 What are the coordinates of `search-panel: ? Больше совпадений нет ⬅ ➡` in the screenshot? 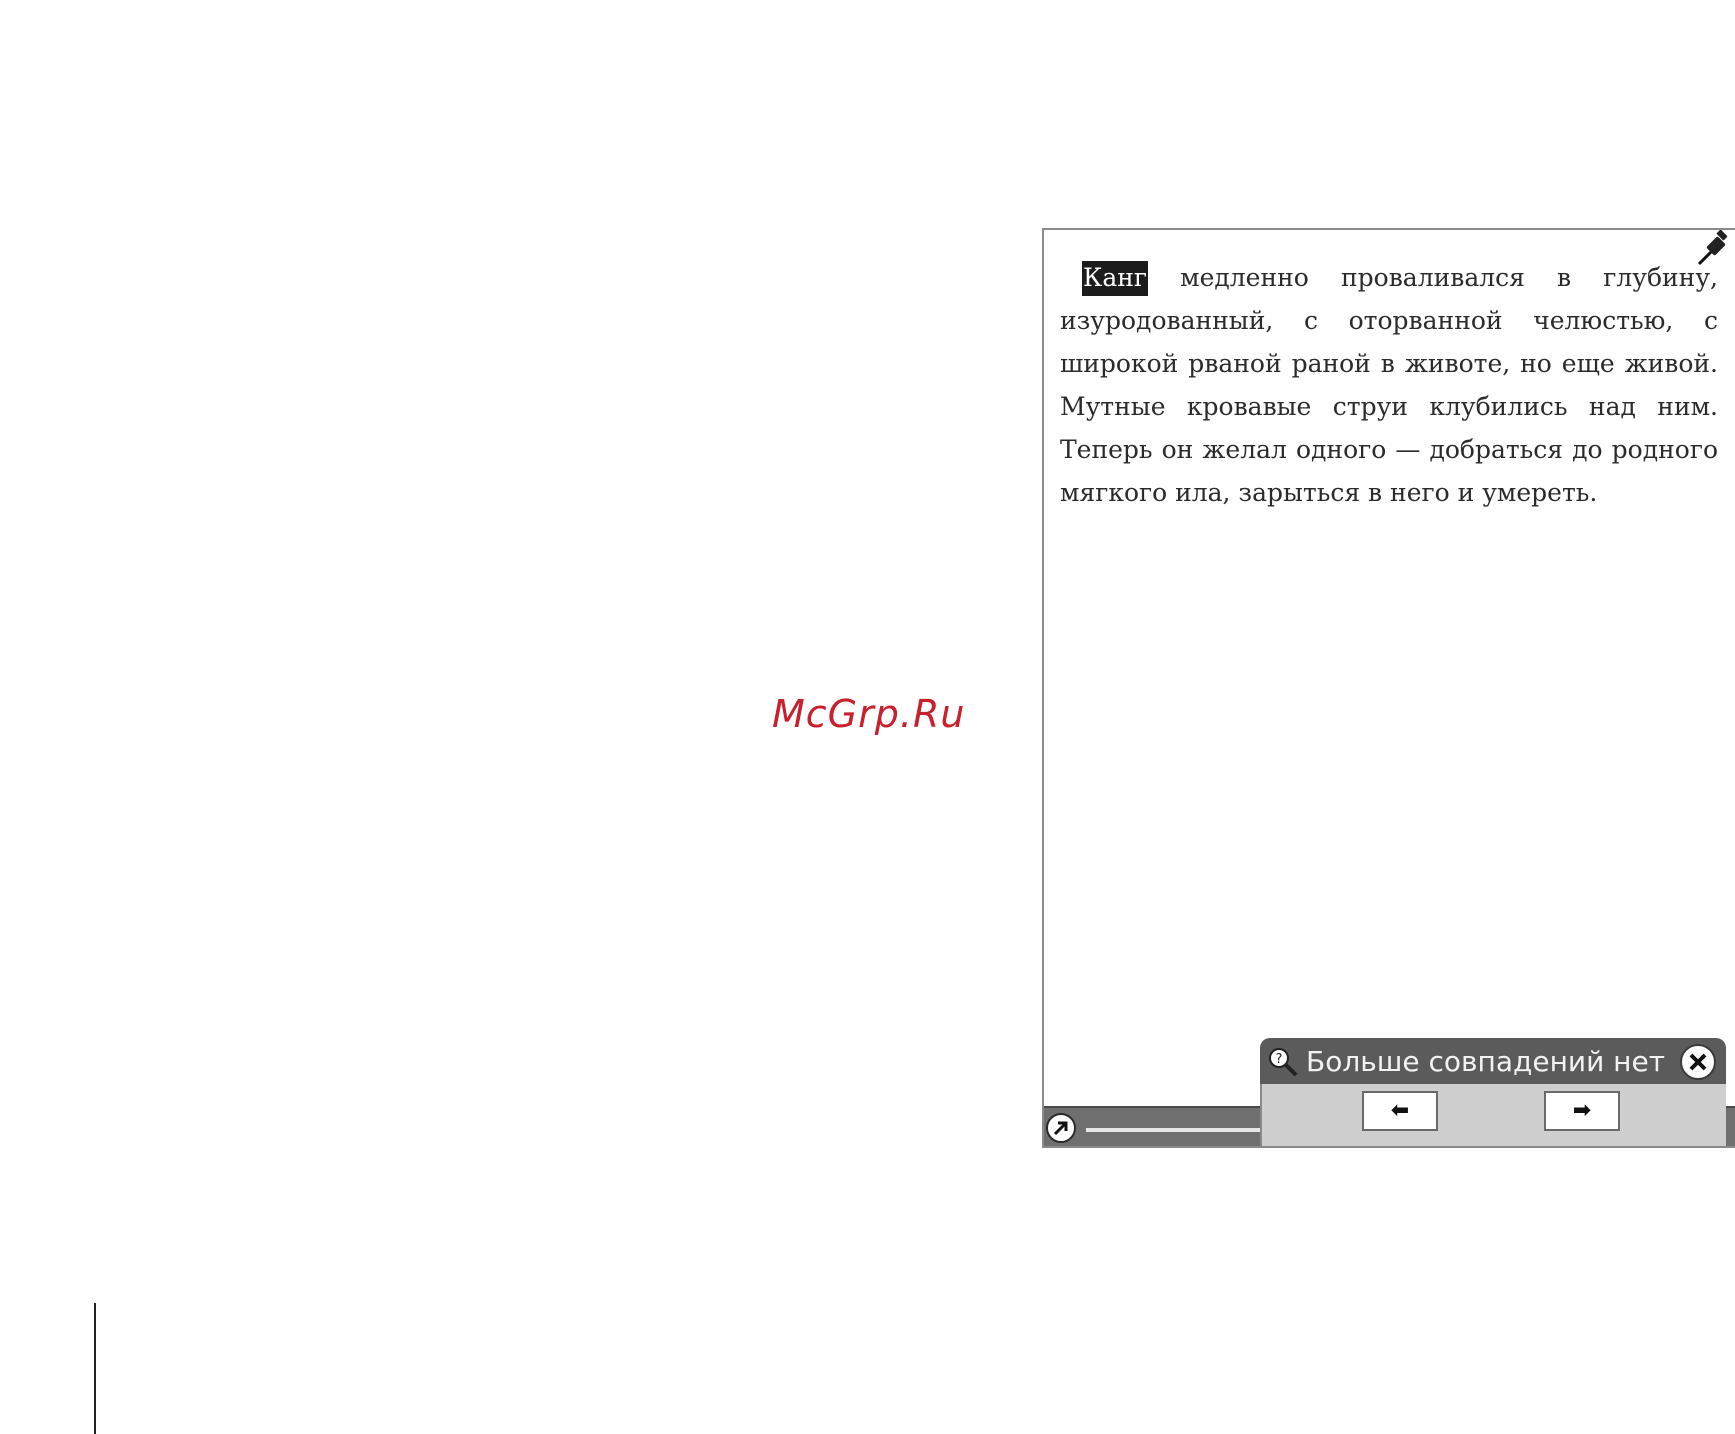 It's located at (1494, 1092).